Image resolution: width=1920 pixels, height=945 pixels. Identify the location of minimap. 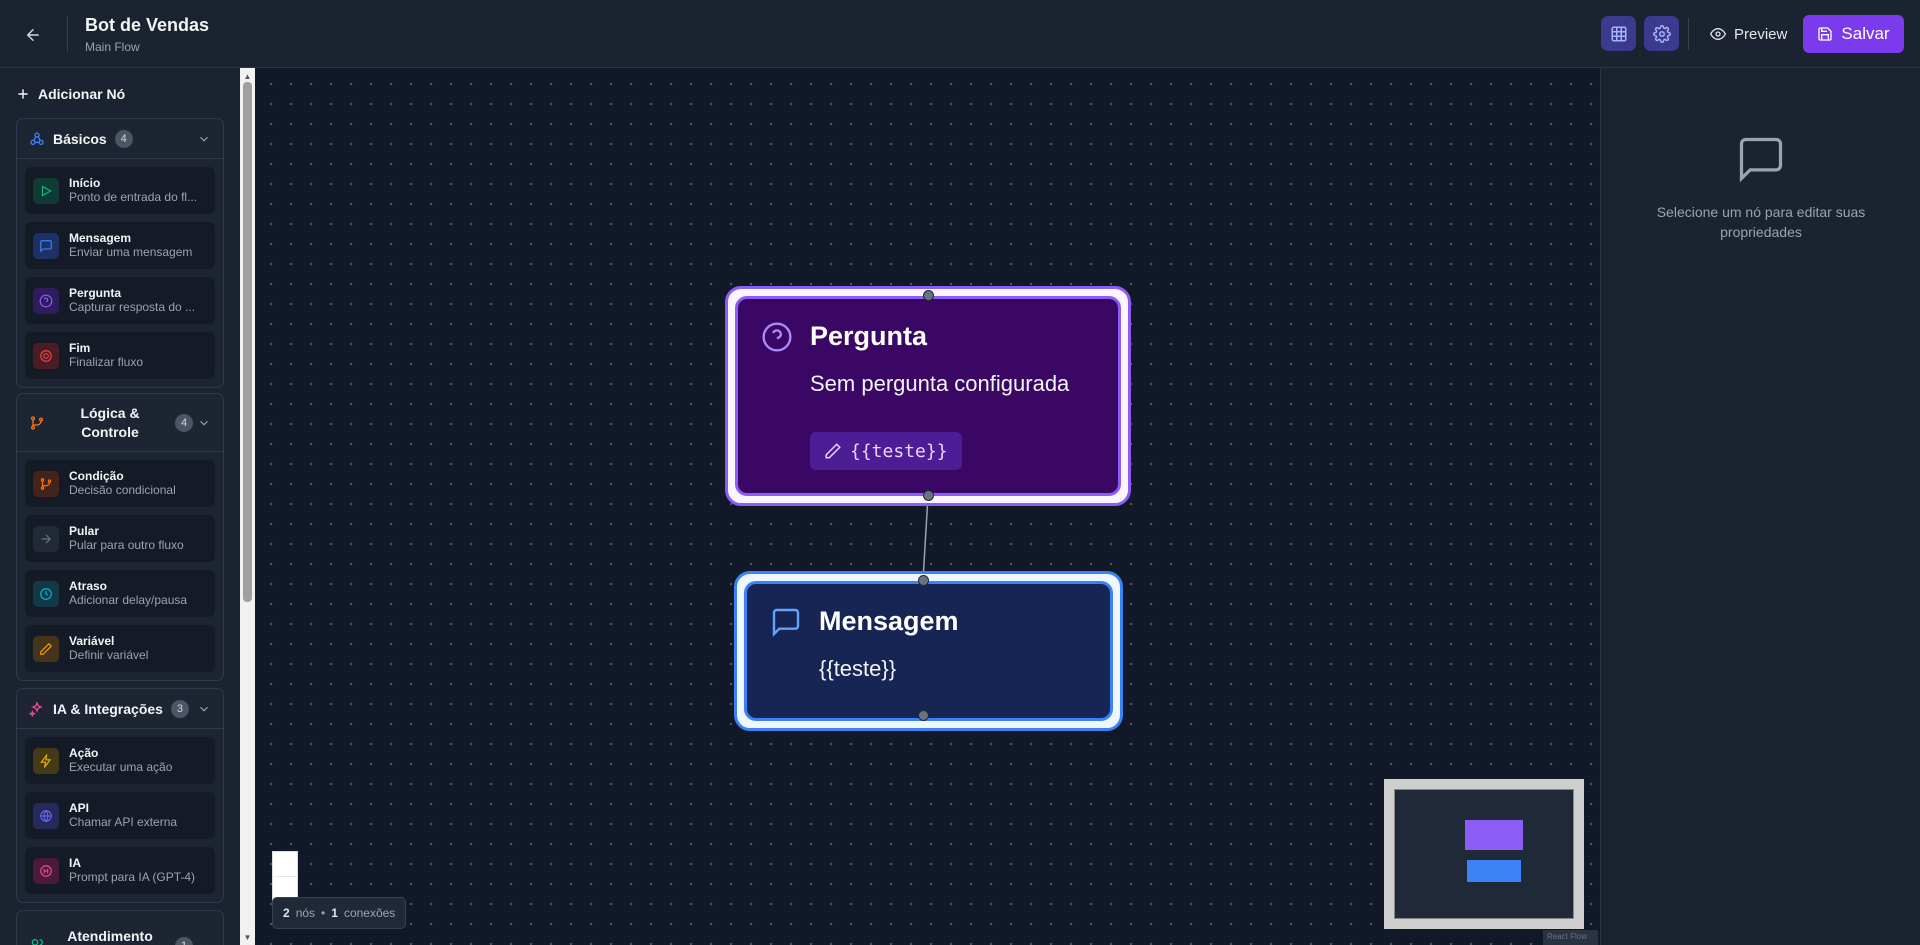
(1484, 854).